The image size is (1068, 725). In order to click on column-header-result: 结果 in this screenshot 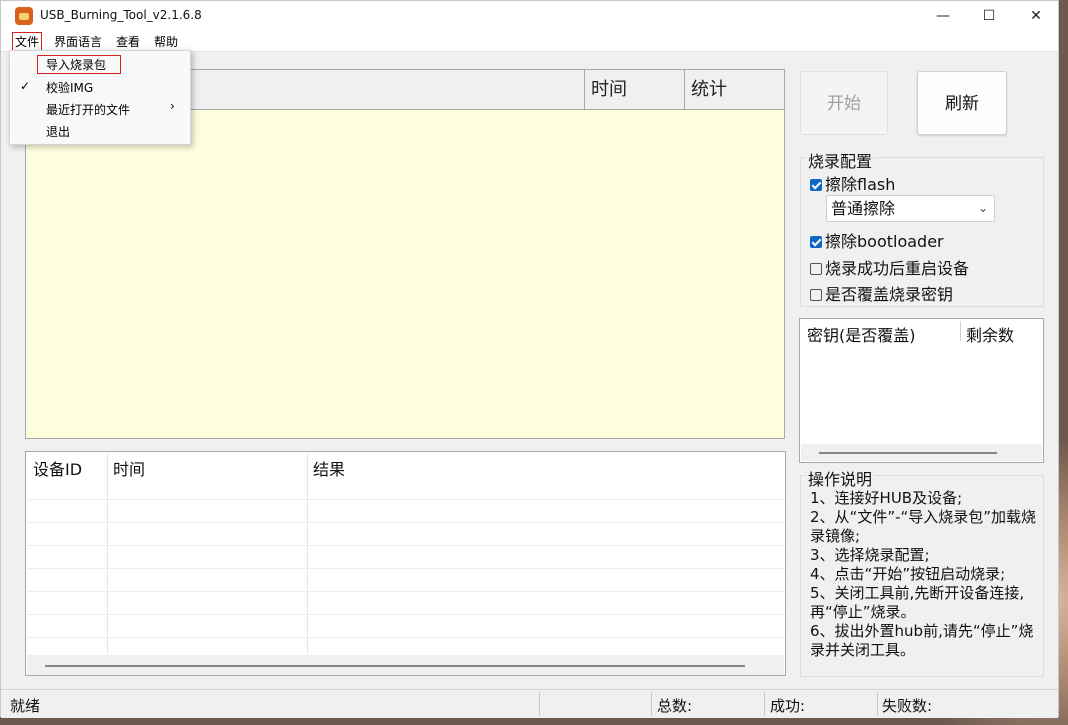, I will do `click(329, 468)`.